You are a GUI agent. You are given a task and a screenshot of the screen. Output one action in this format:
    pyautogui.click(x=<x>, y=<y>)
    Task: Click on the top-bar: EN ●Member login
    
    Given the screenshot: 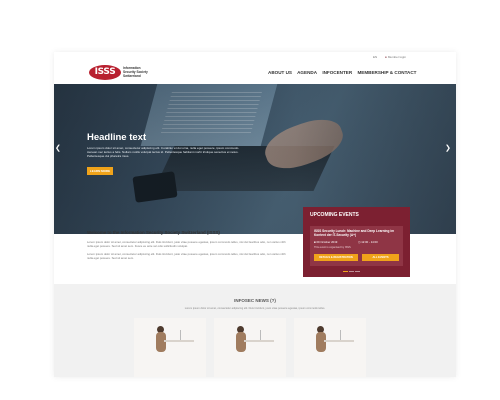 What is the action you would take?
    pyautogui.click(x=255, y=57)
    